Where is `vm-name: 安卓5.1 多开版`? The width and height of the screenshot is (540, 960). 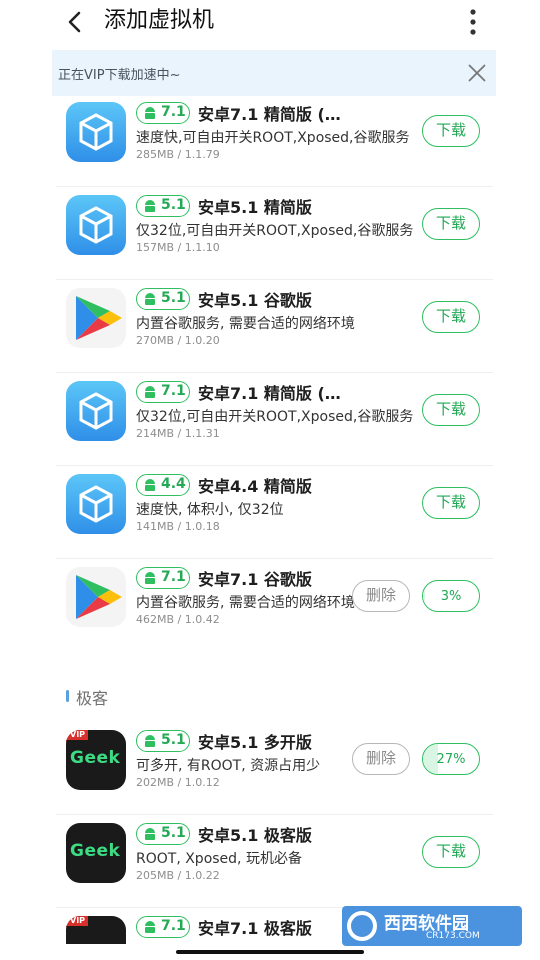
vm-name: 安卓5.1 多开版 is located at coordinates (255, 742).